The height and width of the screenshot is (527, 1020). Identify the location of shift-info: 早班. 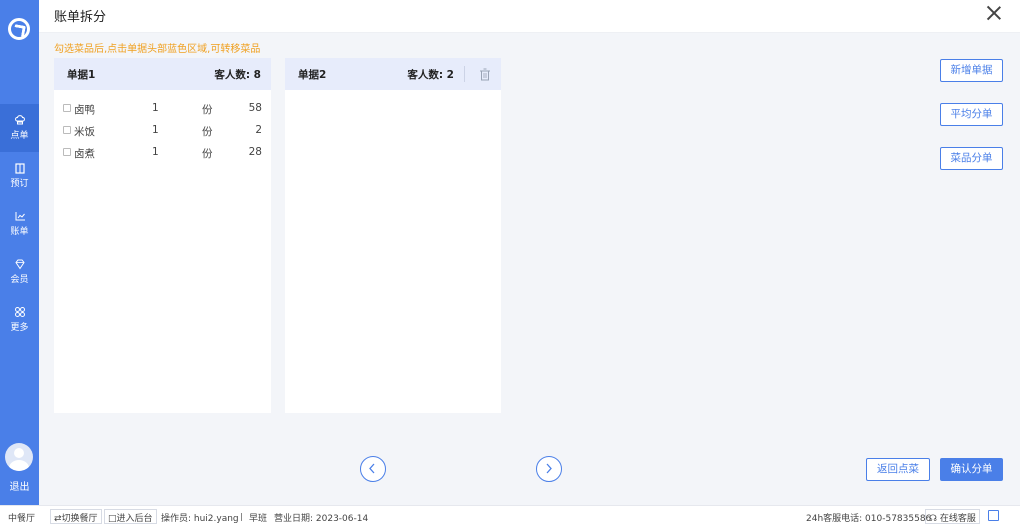
(258, 519).